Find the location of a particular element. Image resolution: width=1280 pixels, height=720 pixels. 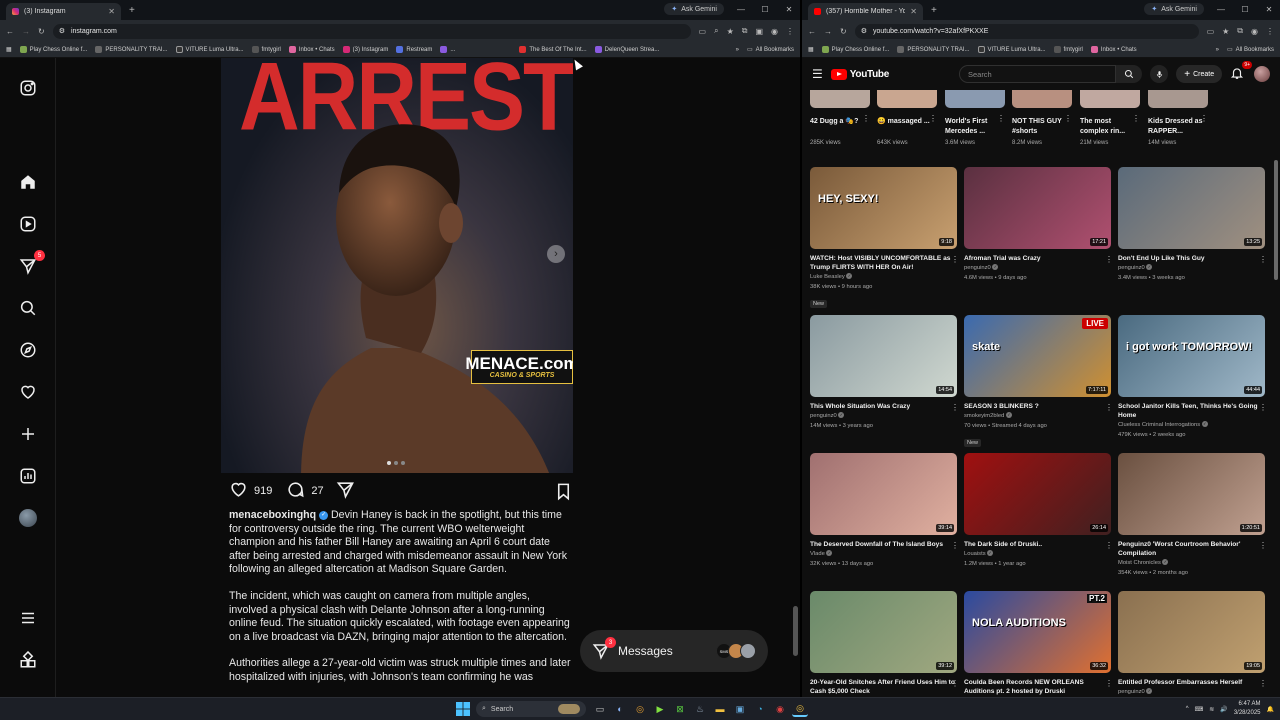

back-icon: ← is located at coordinates (10, 31).